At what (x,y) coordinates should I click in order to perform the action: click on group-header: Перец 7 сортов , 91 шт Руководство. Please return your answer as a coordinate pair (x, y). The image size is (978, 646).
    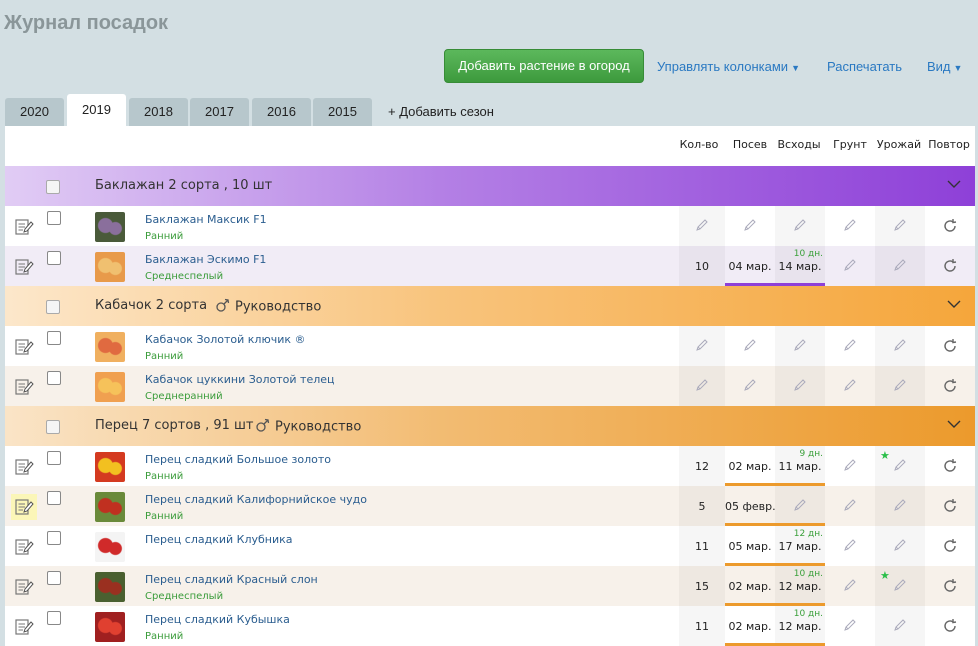
    Looking at the image, I should click on (490, 426).